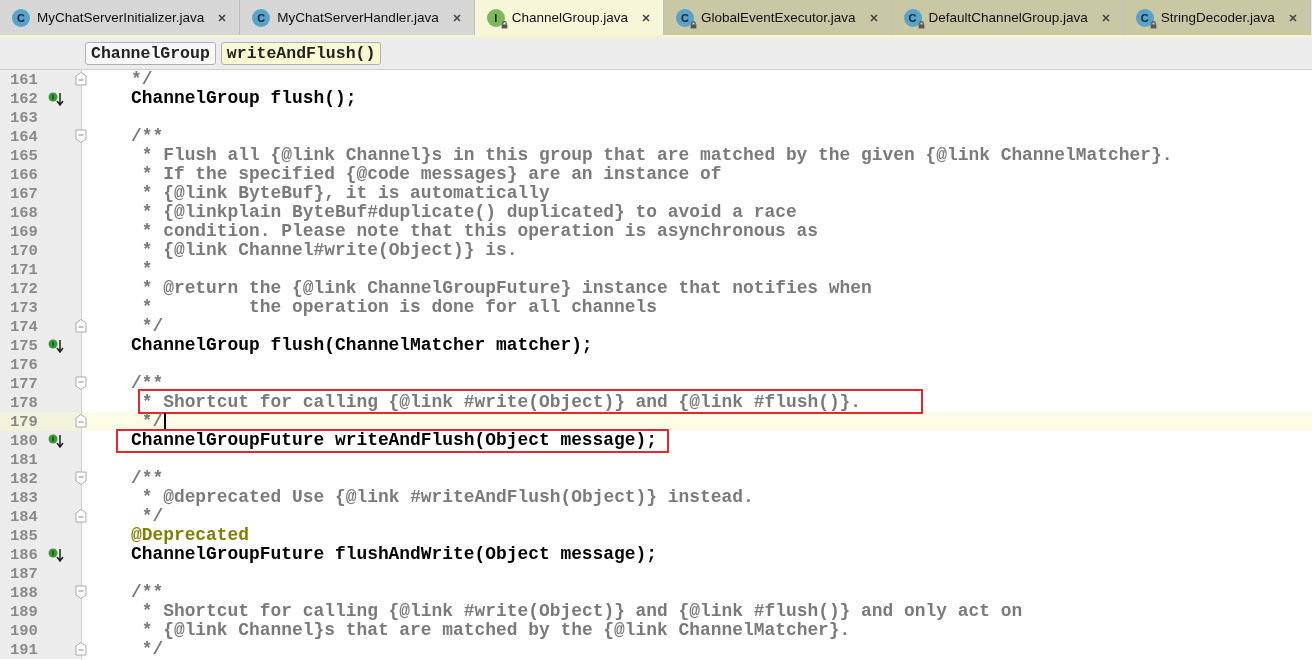 Image resolution: width=1312 pixels, height=660 pixels. I want to click on breadcrumb: writeAndFlush(), so click(301, 53).